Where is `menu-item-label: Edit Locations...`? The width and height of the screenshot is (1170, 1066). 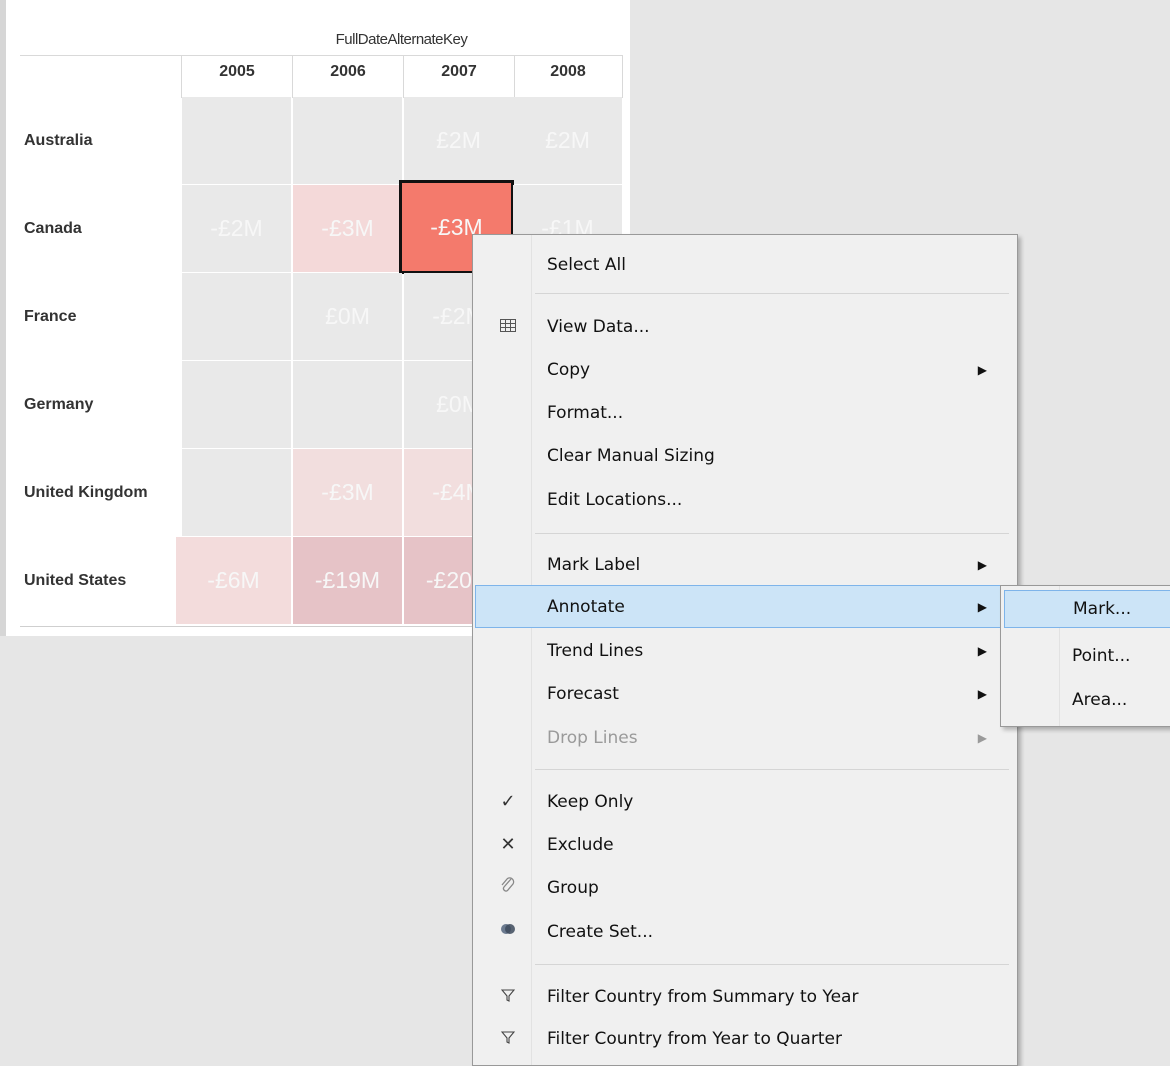
menu-item-label: Edit Locations... is located at coordinates (615, 499).